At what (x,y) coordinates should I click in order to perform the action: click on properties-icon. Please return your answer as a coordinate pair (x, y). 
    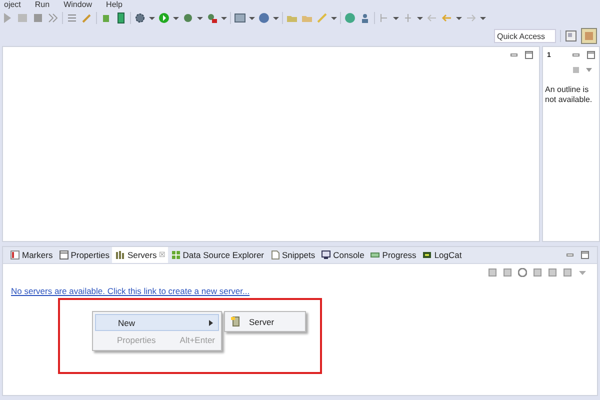
    Looking at the image, I should click on (63, 255).